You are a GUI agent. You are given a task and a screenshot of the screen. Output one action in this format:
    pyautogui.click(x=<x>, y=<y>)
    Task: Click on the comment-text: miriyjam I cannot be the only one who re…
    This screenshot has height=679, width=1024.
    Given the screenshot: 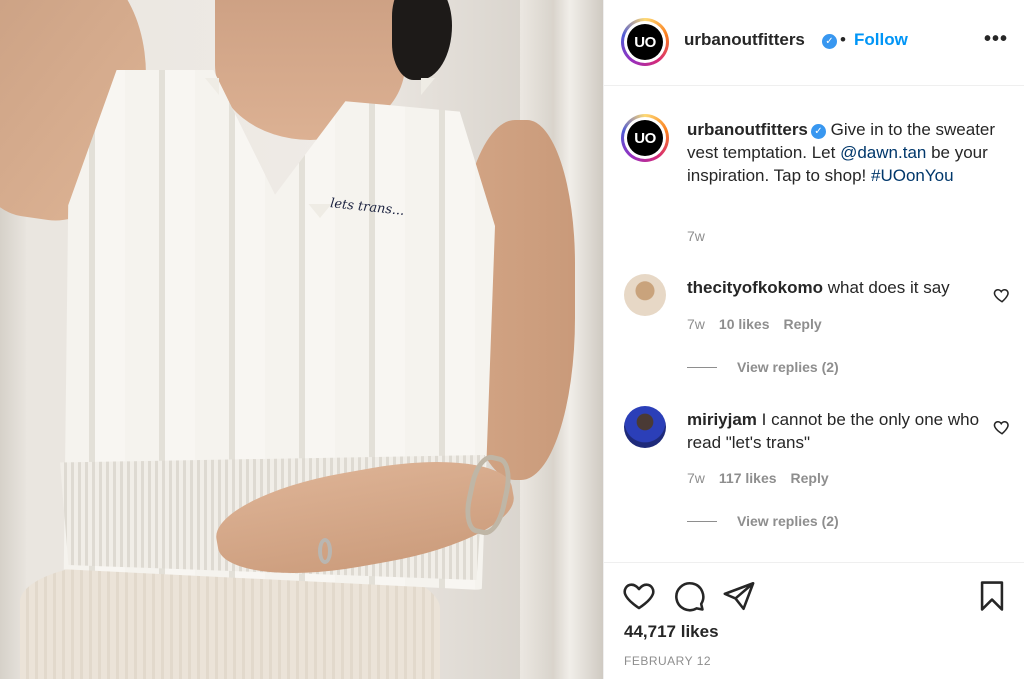 What is the action you would take?
    pyautogui.click(x=834, y=431)
    